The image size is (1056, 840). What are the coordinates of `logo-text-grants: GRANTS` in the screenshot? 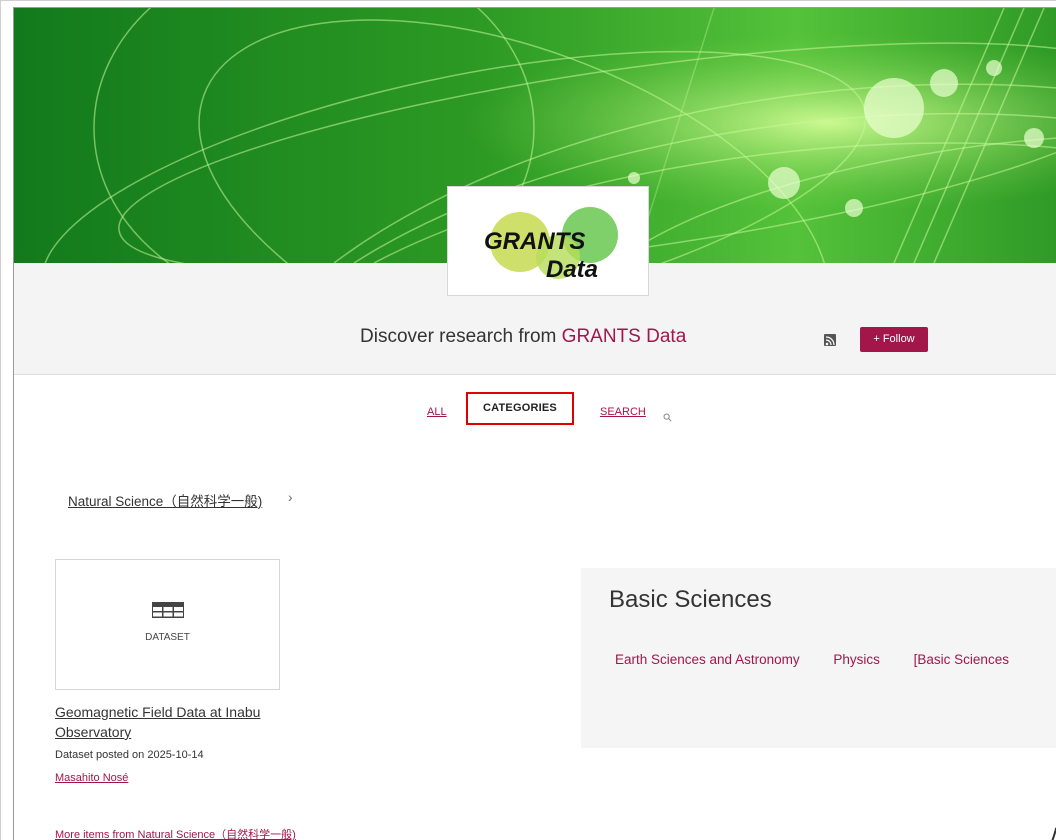 It's located at (534, 241).